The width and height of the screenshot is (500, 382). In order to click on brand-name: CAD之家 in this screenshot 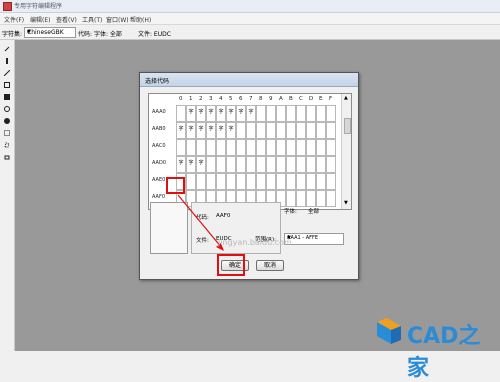, I will do `click(444, 352)`.